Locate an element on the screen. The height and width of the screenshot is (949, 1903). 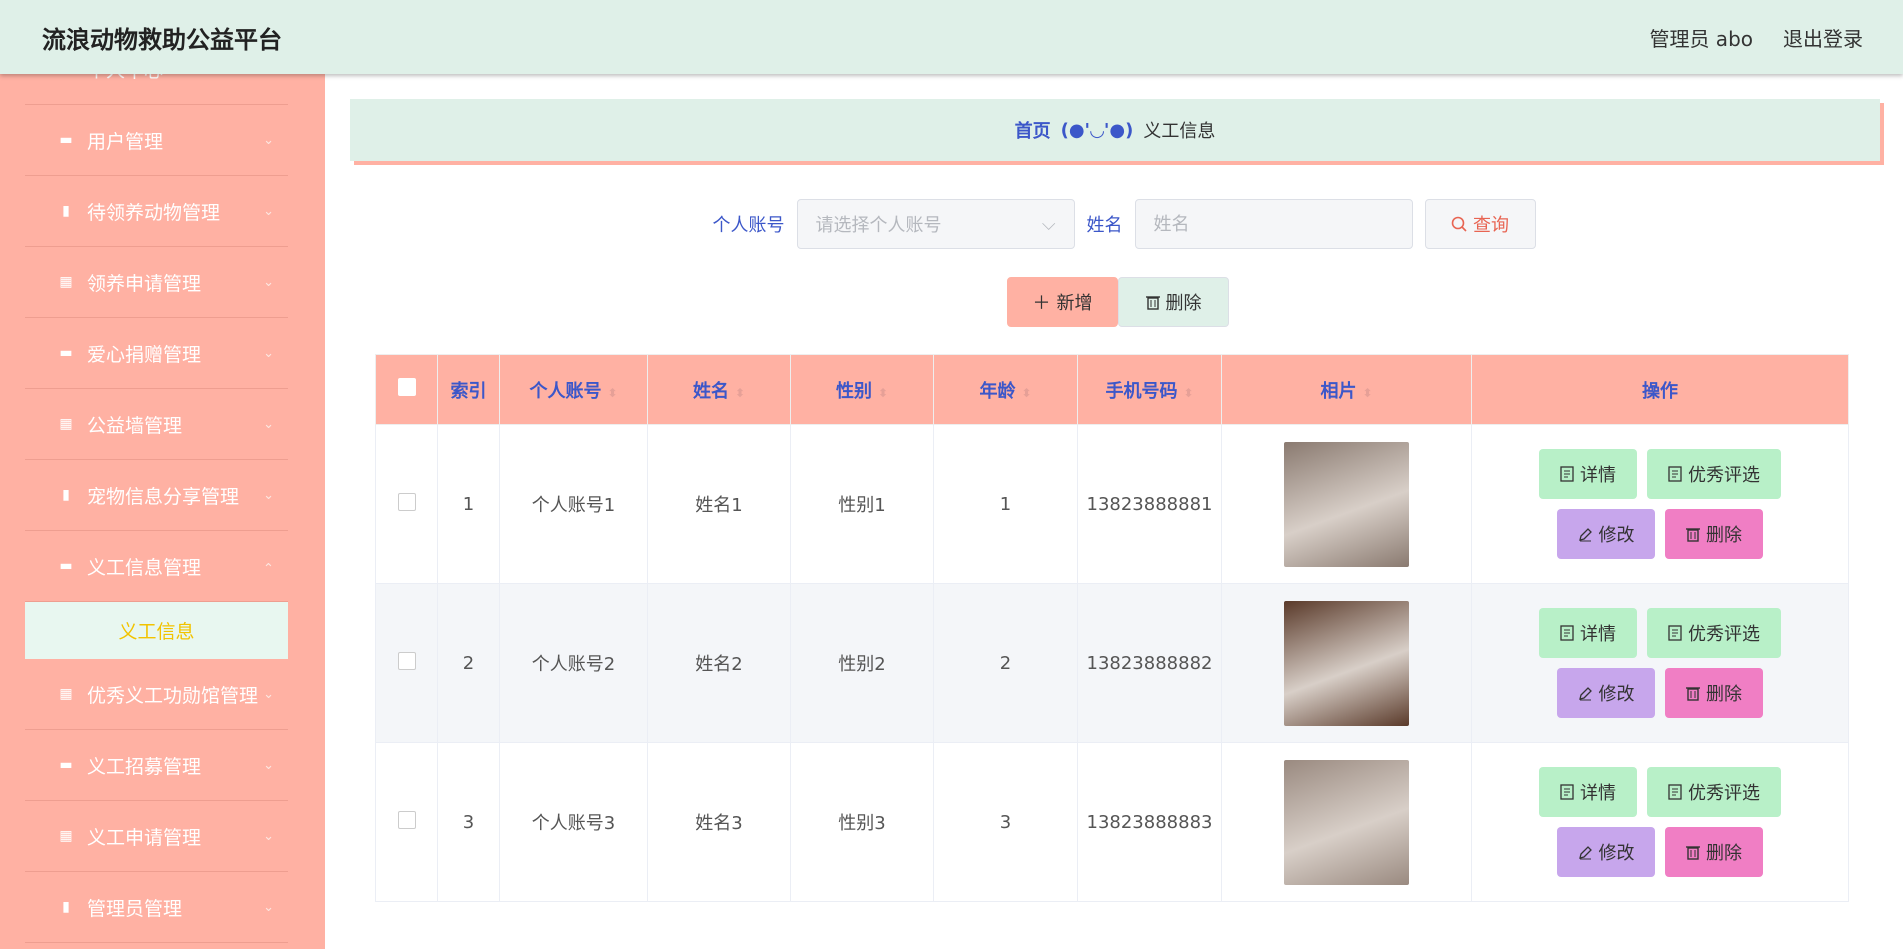
action-bar: ＋ 新增 删除 is located at coordinates (1114, 302).